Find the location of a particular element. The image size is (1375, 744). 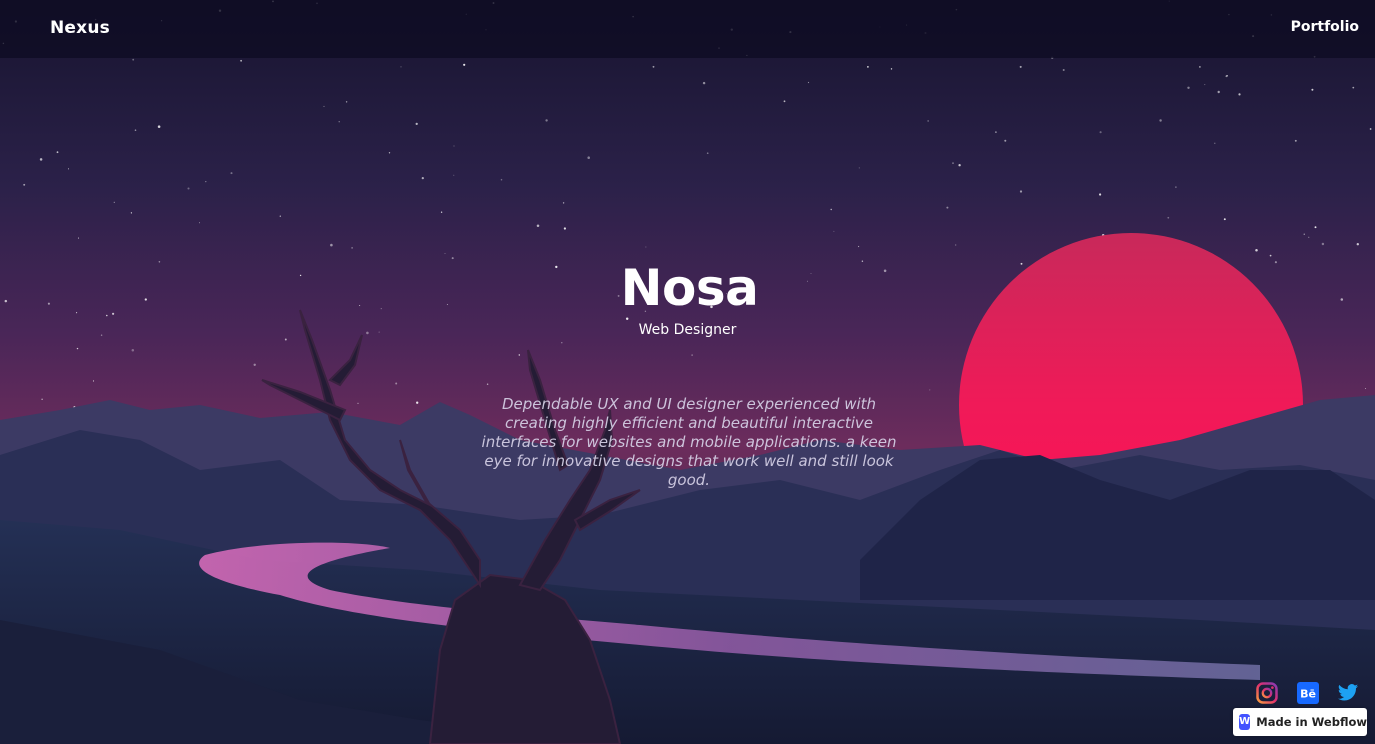

behance-label: Bē is located at coordinates (1308, 694).